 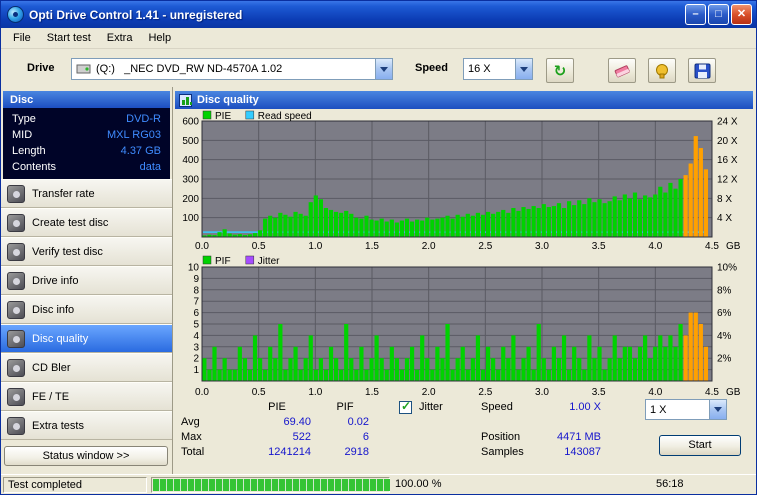 I want to click on svg-text: 300, so click(x=190, y=180).